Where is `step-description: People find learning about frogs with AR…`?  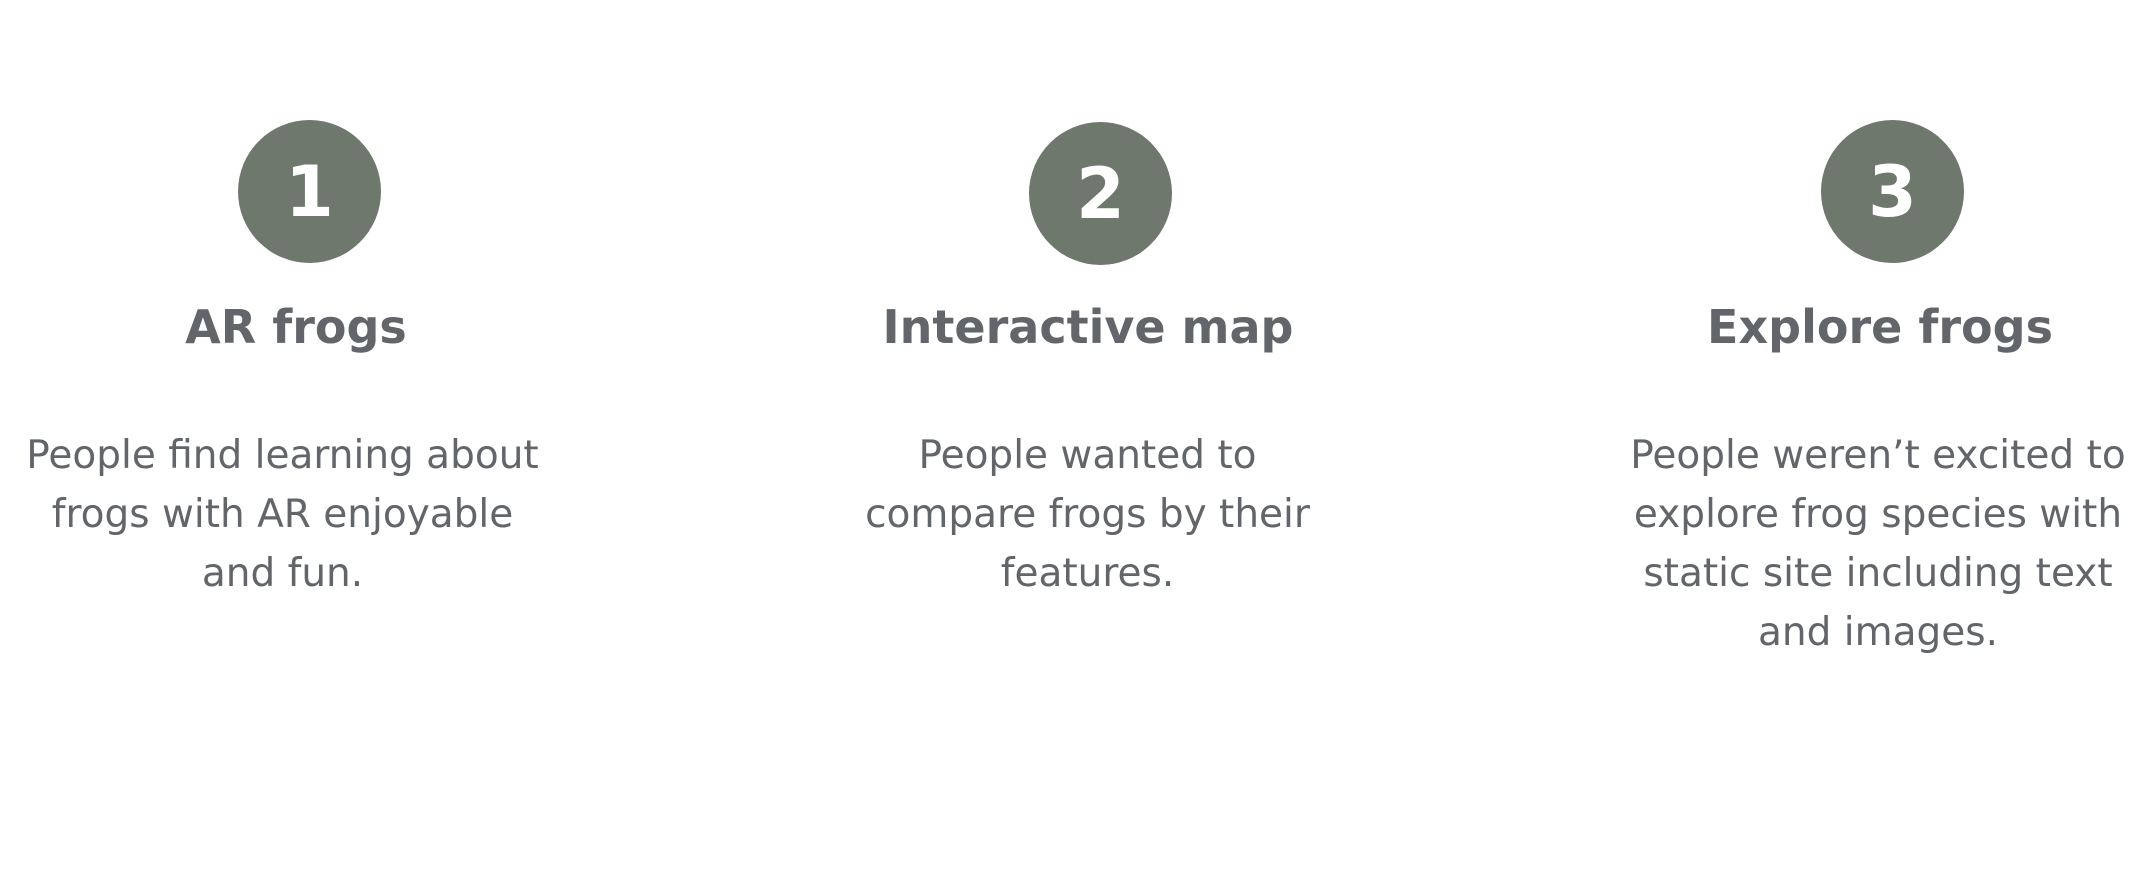 step-description: People find learning about frogs with AR… is located at coordinates (282, 514).